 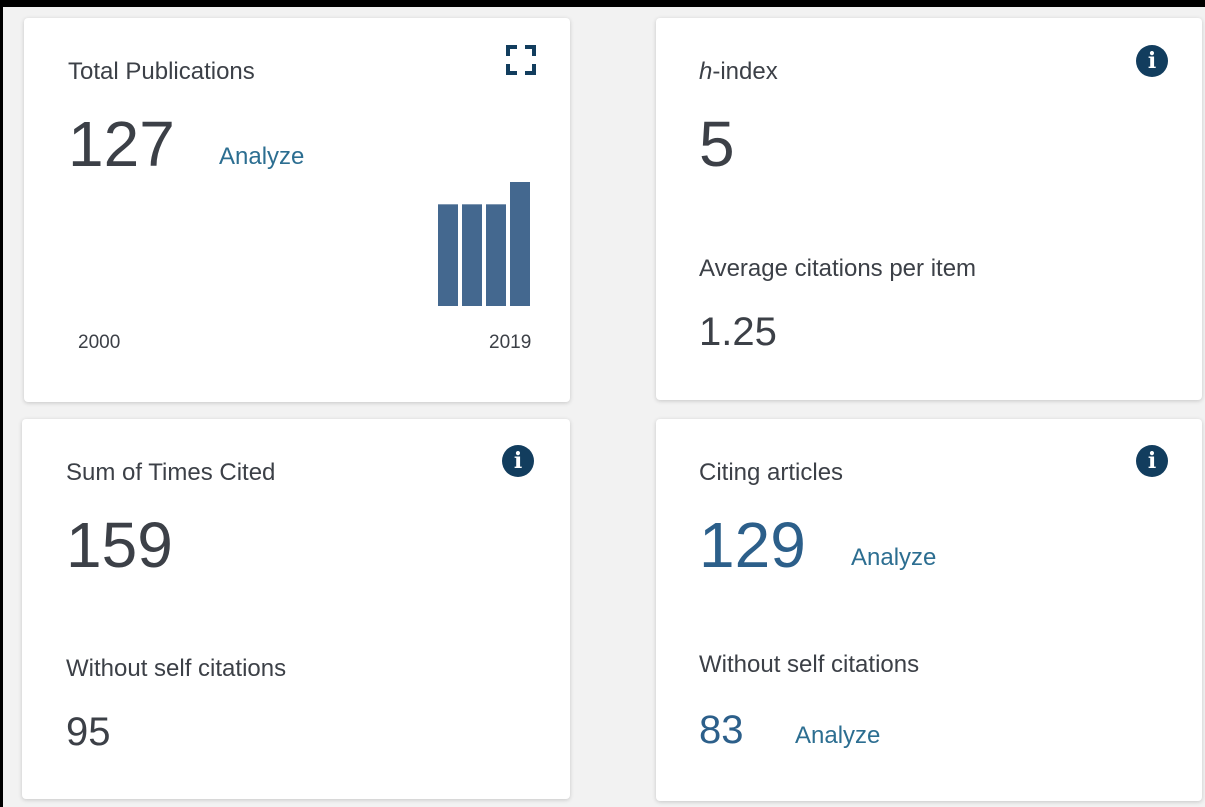 What do you see at coordinates (171, 472) in the screenshot?
I see `sum-times-cited-label: Sum of Times Cited` at bounding box center [171, 472].